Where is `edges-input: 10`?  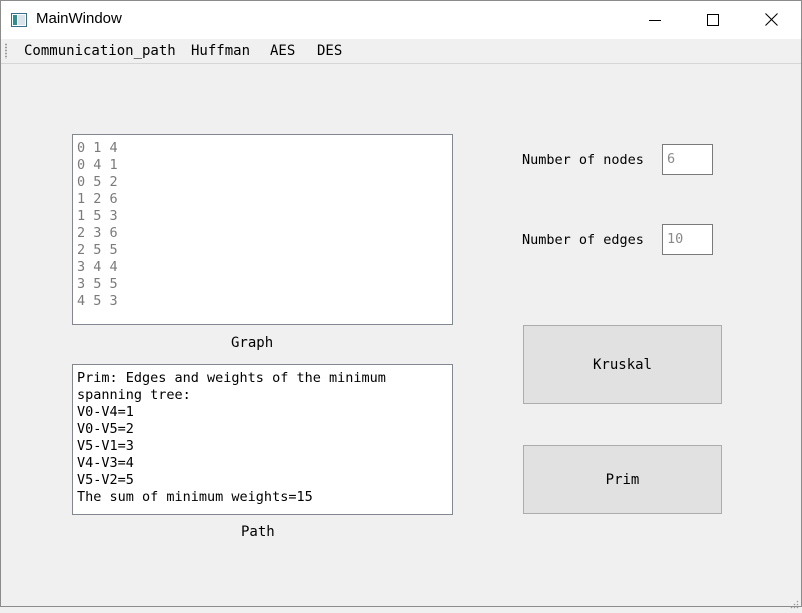
edges-input: 10 is located at coordinates (687, 239).